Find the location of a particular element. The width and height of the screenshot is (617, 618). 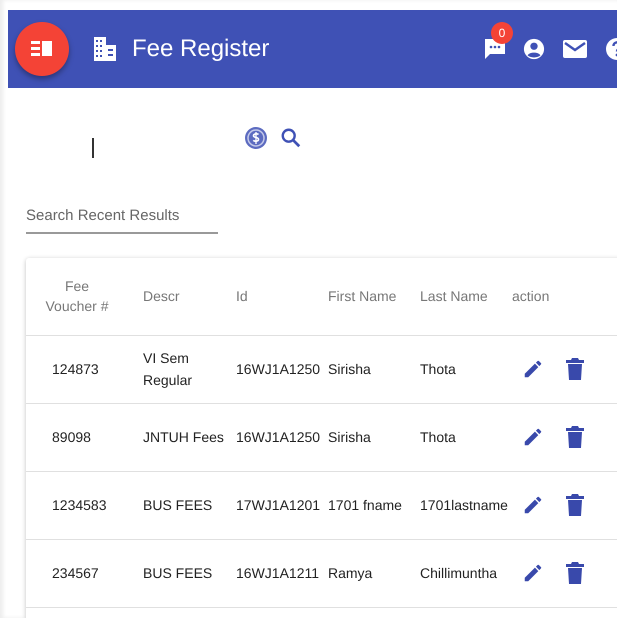

table-cell-text: Ramya is located at coordinates (351, 573).